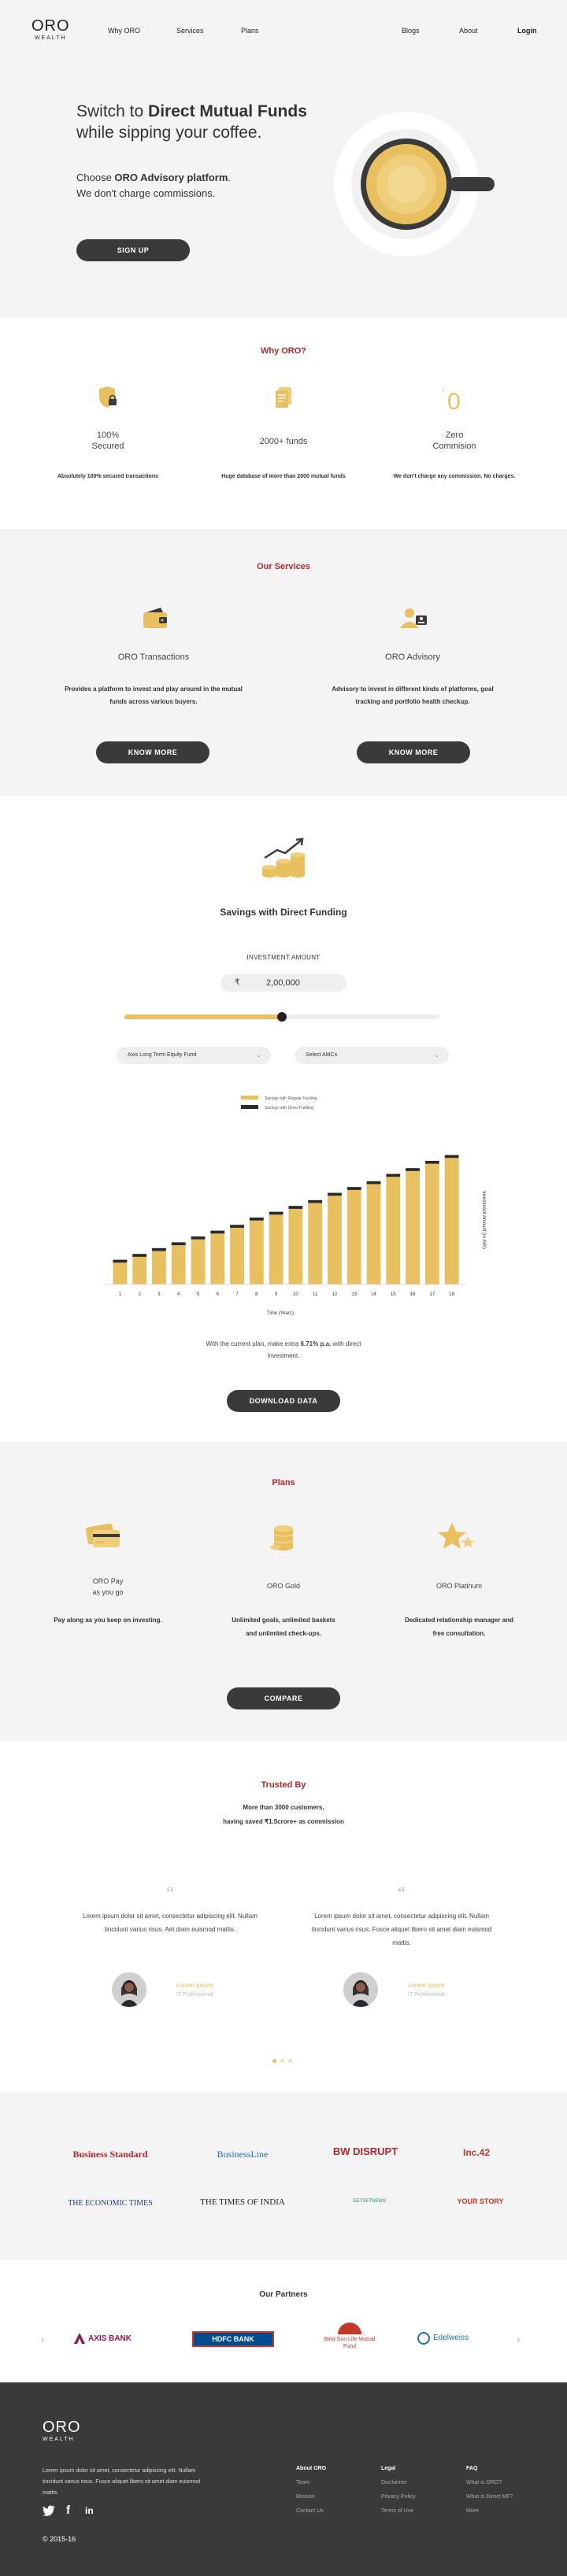 The image size is (567, 2576). What do you see at coordinates (283, 983) in the screenshot?
I see `investment-amount-input: ₹ 2,00,000` at bounding box center [283, 983].